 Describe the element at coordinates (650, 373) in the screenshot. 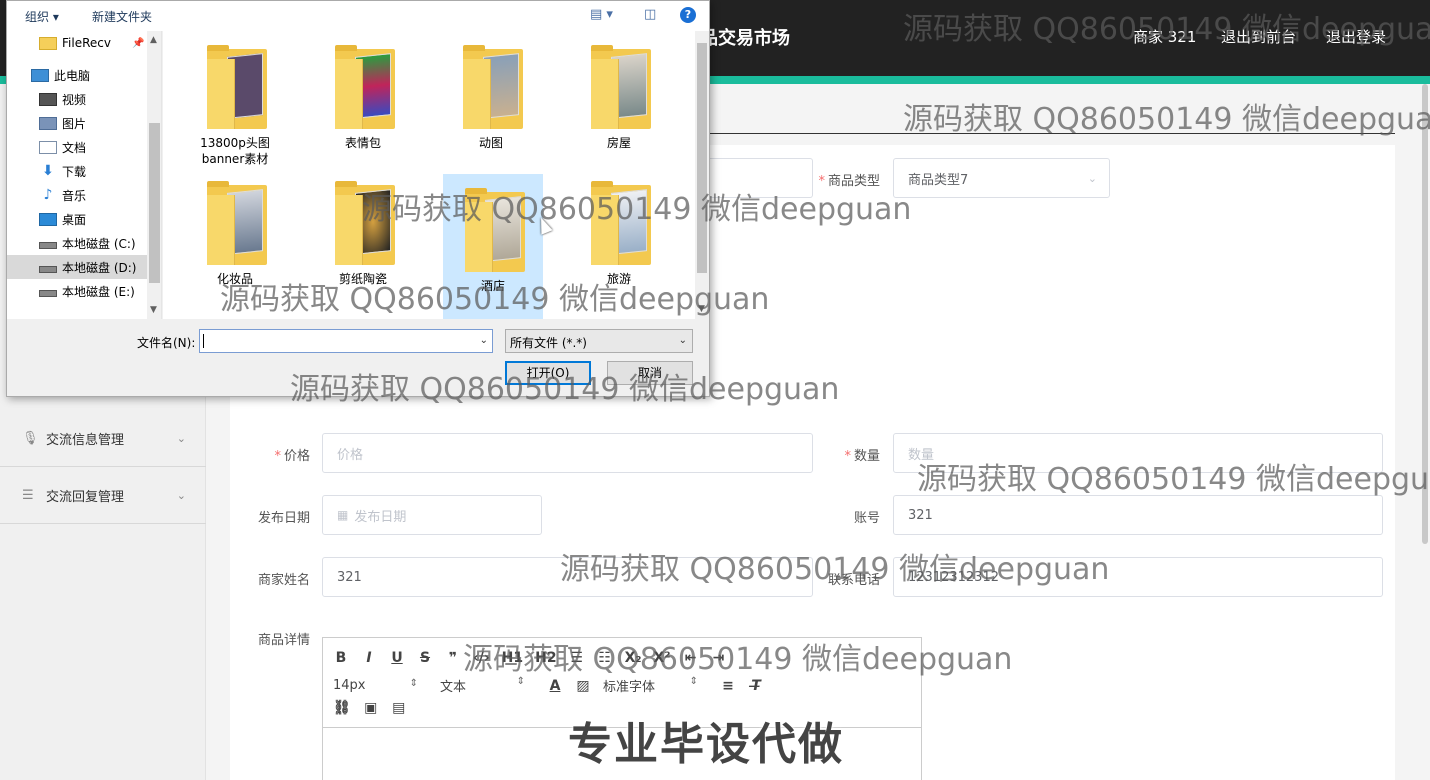

I see `cancel-button: 取消` at that location.